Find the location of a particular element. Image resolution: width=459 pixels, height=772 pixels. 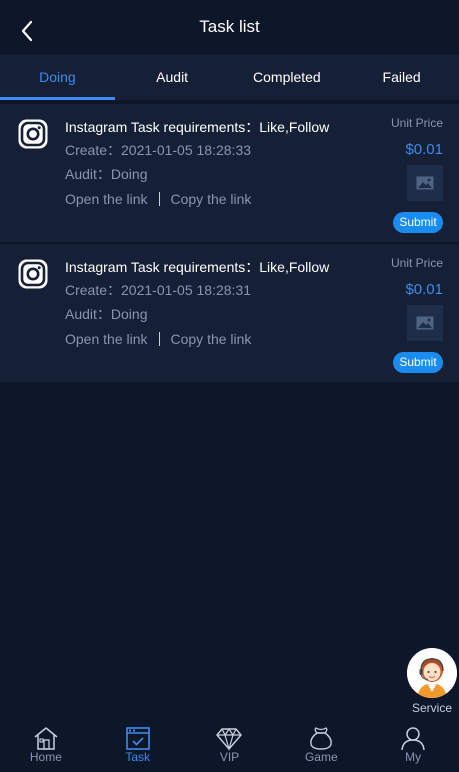

nav-item-my: My is located at coordinates (413, 745).